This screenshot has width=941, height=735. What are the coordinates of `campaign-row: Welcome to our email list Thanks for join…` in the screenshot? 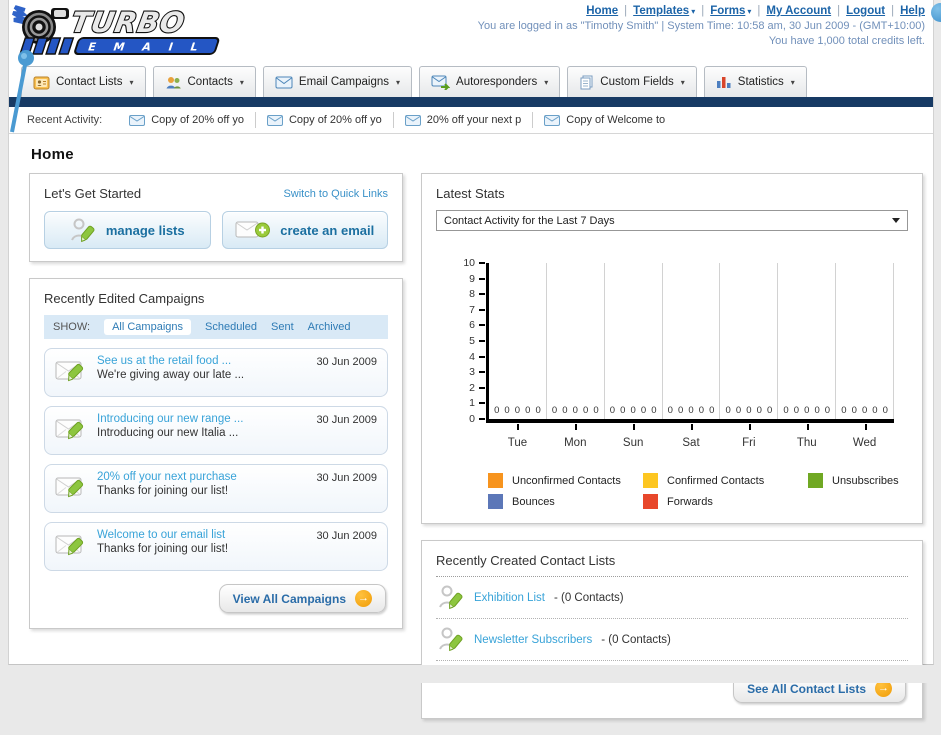 It's located at (216, 546).